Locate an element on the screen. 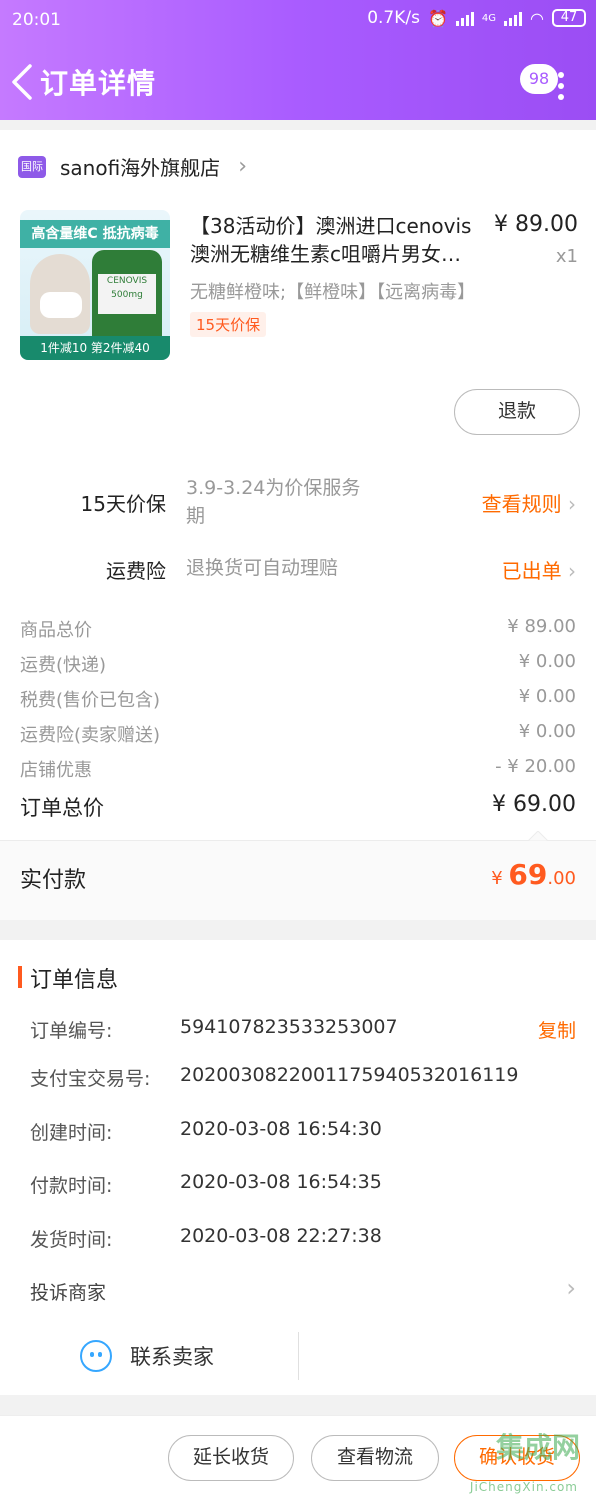 Image resolution: width=596 pixels, height=1500 pixels. message-badge: 98 is located at coordinates (539, 79).